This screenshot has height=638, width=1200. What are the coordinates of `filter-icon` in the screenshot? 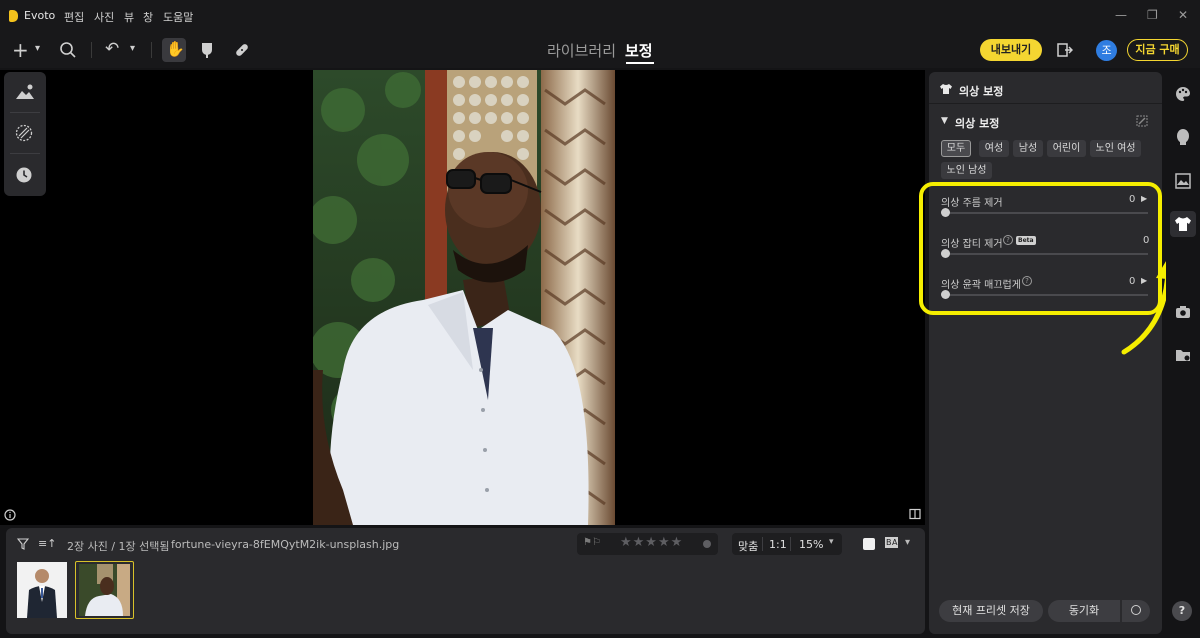 It's located at (23, 544).